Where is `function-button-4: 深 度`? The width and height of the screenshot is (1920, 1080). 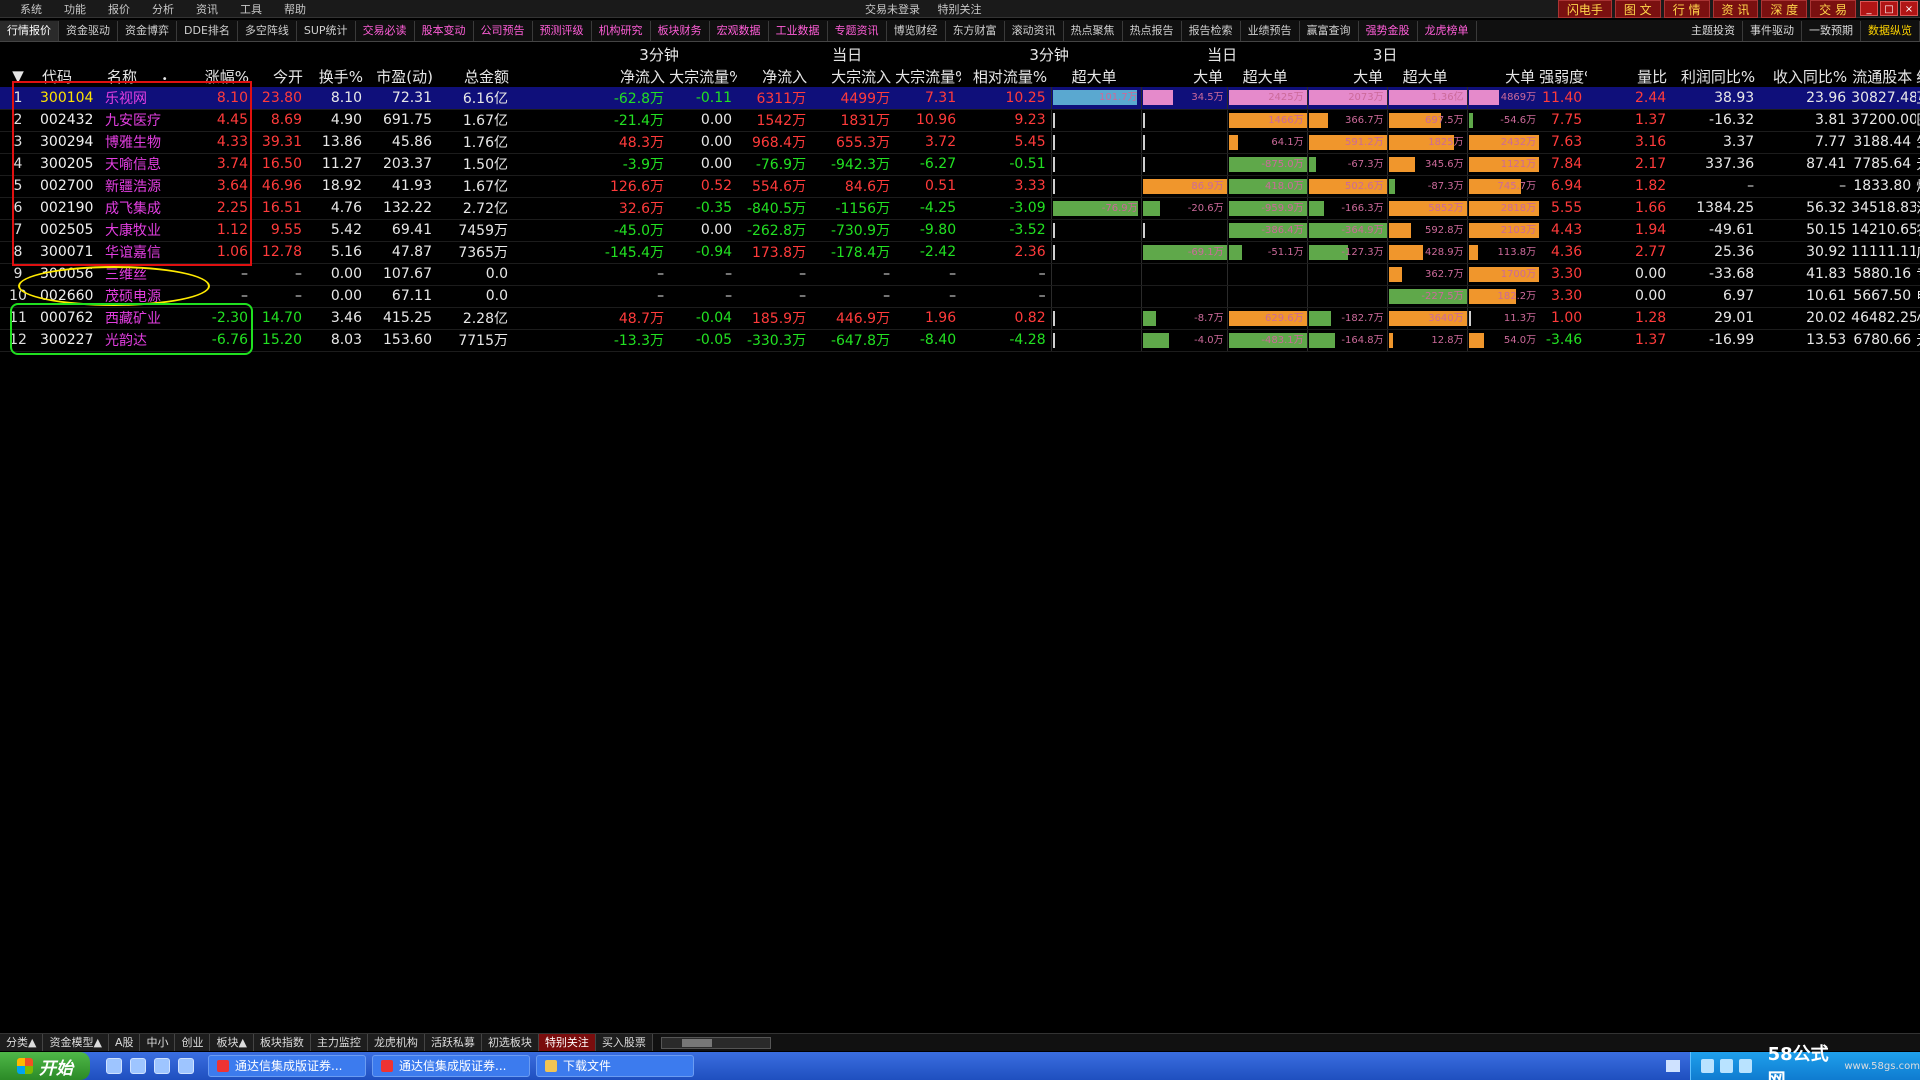 function-button-4: 深 度 is located at coordinates (1784, 9).